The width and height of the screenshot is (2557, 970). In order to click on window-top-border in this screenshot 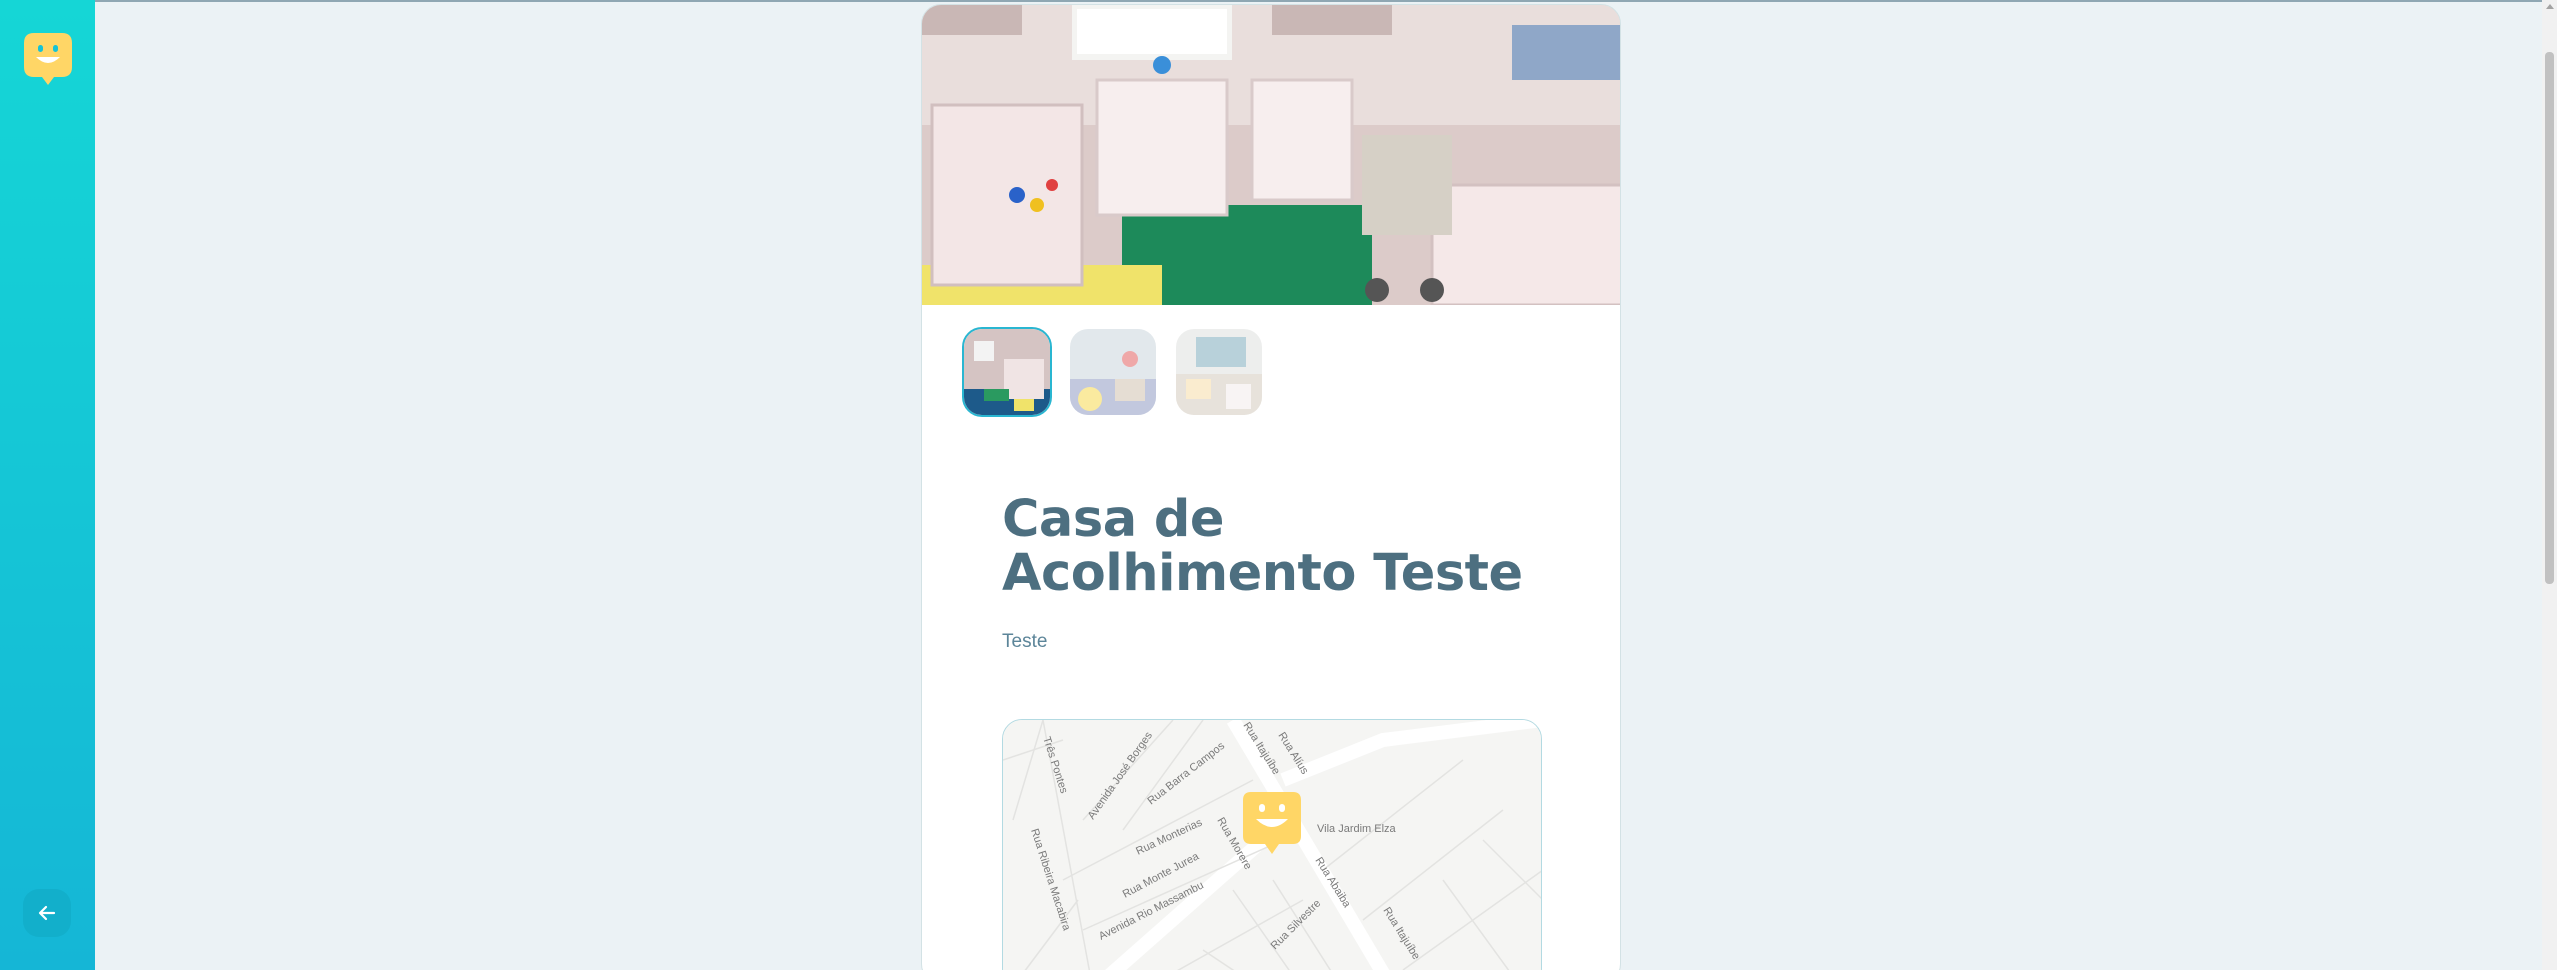, I will do `click(1278, 1)`.